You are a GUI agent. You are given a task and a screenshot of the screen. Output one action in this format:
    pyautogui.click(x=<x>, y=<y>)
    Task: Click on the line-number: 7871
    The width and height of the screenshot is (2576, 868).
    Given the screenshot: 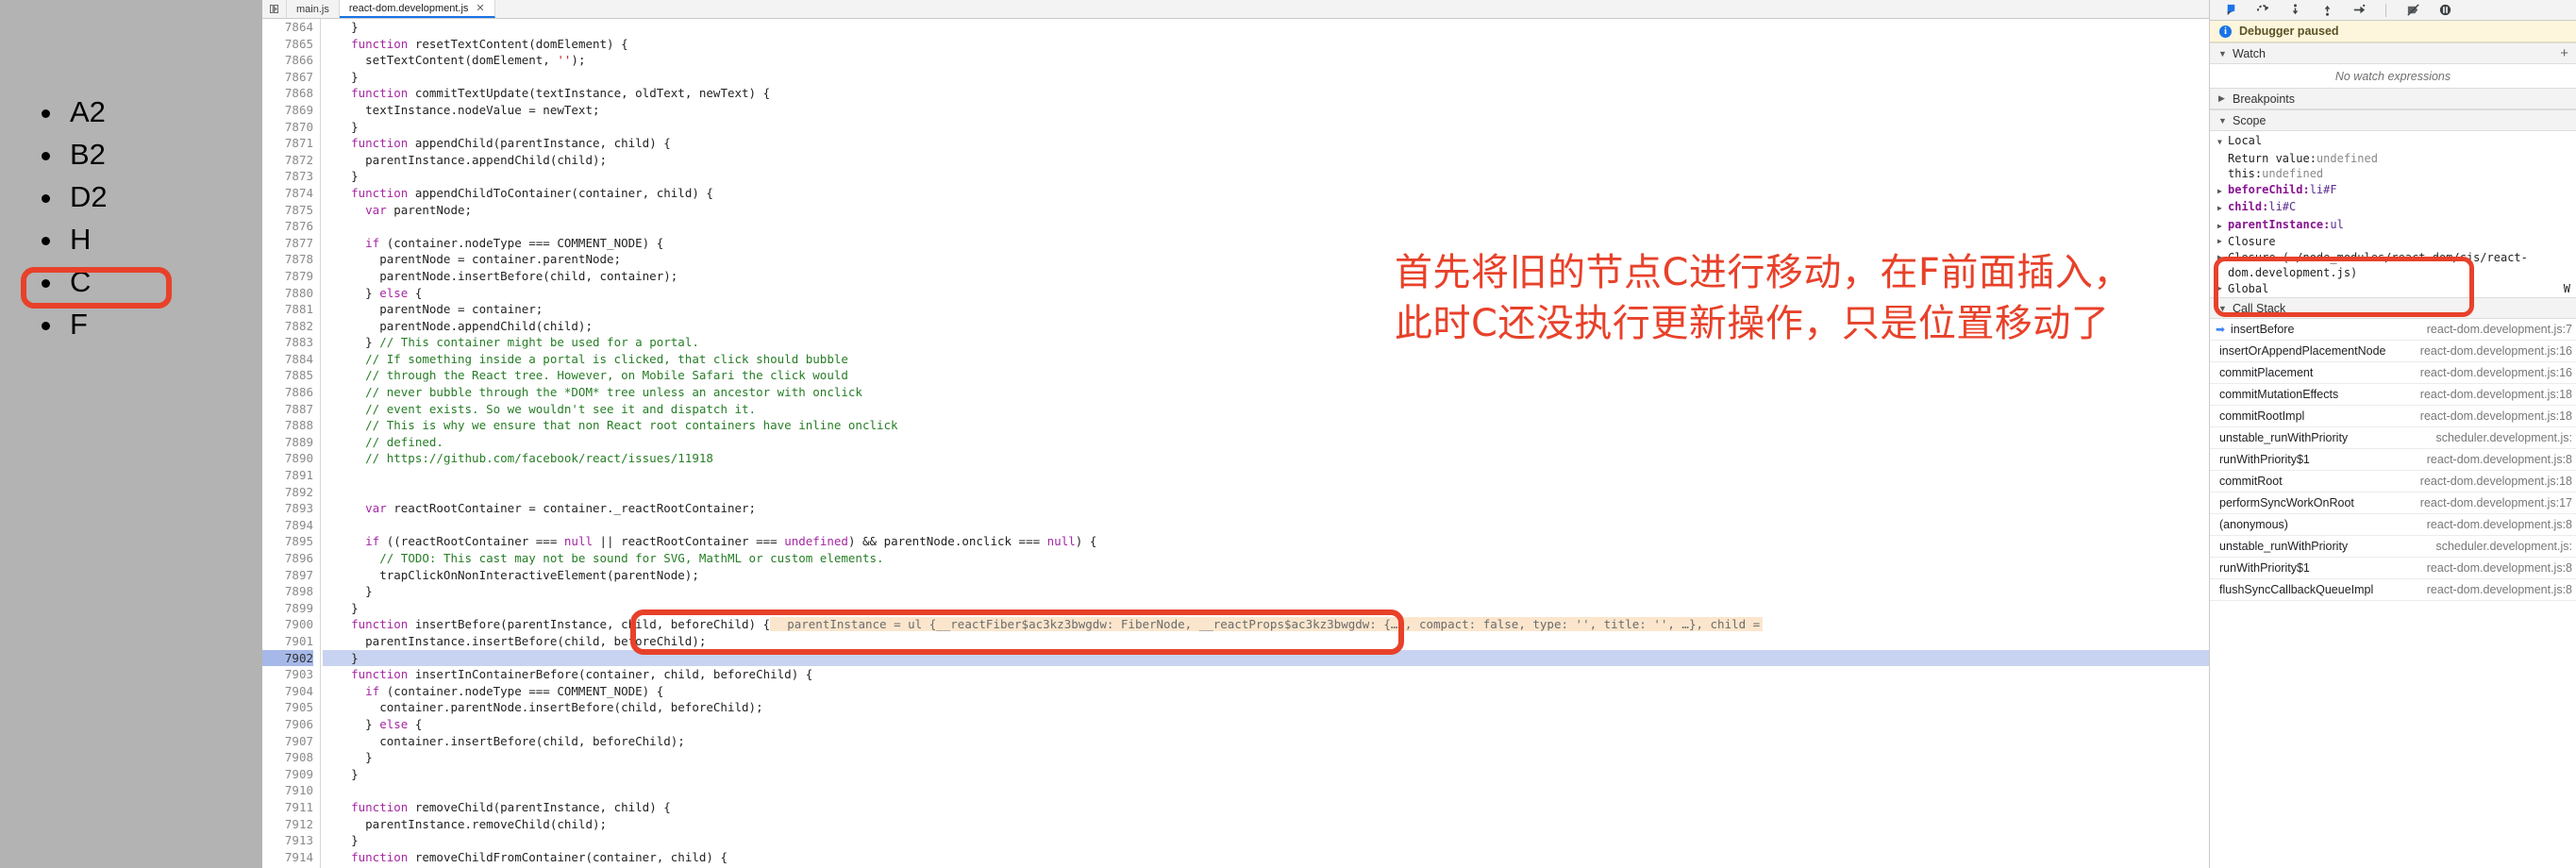 What is the action you would take?
    pyautogui.click(x=287, y=143)
    